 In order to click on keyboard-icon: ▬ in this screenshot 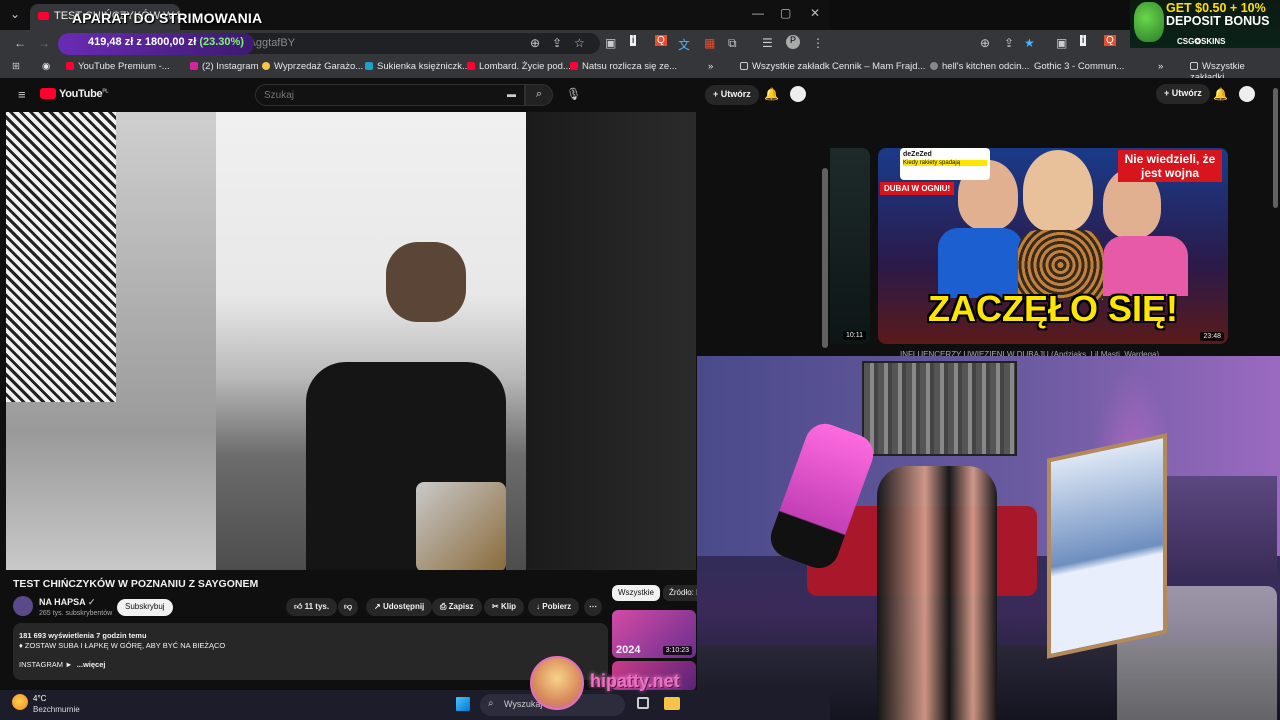, I will do `click(511, 94)`.